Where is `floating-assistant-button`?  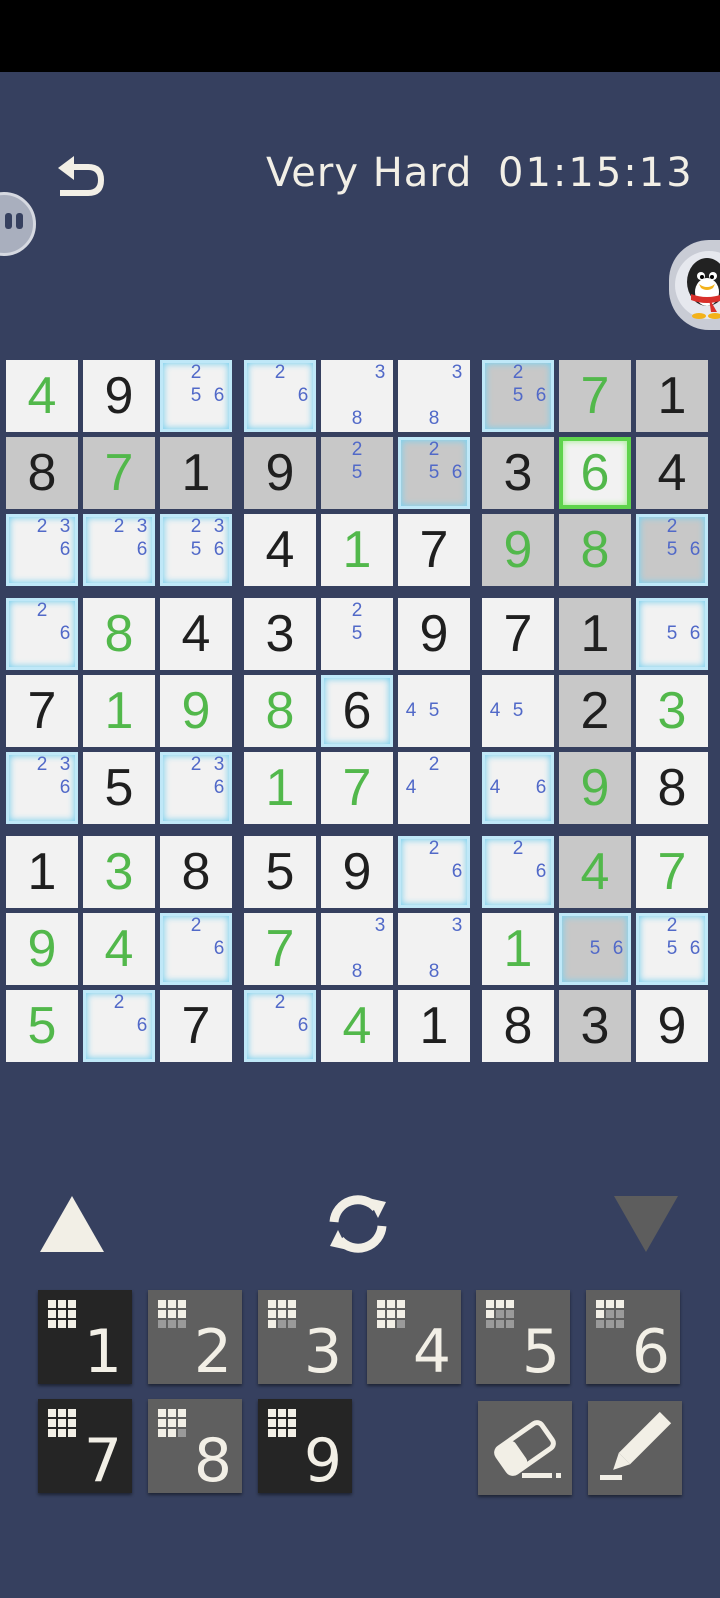
floating-assistant-button is located at coordinates (18, 224).